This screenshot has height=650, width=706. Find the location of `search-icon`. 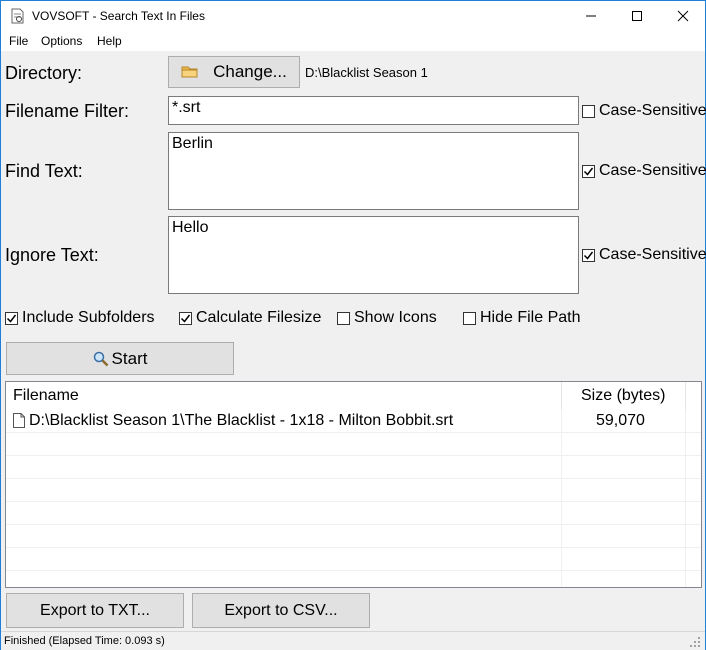

search-icon is located at coordinates (100, 358).